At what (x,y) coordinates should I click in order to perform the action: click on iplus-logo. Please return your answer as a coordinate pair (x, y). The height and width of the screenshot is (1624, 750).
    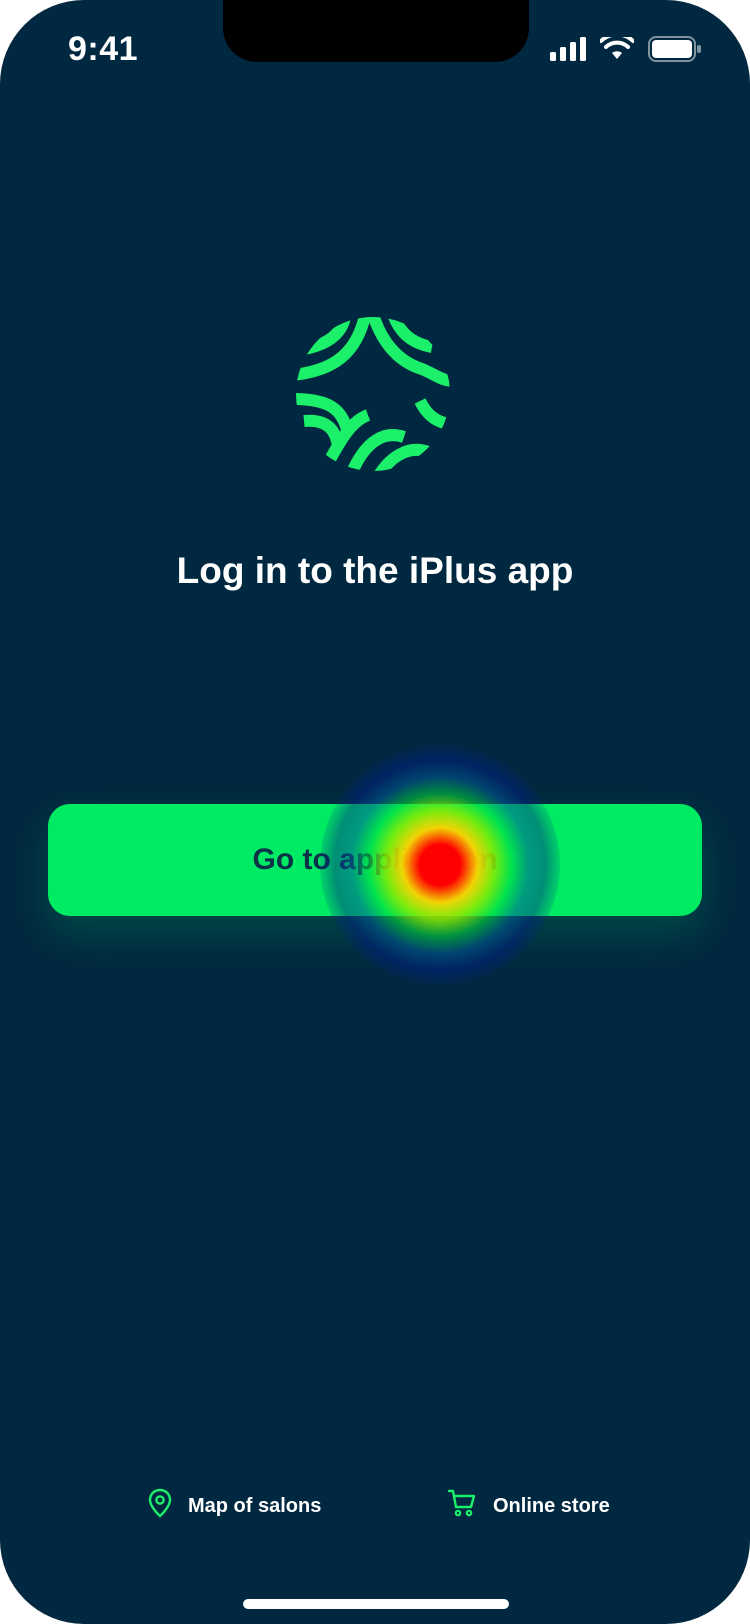
    Looking at the image, I should click on (373, 394).